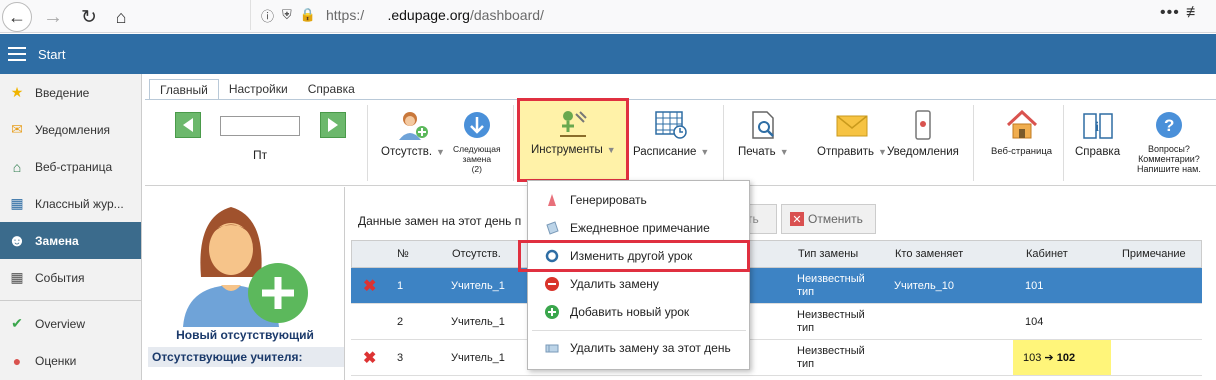  I want to click on cancel-button: ✕ Отменить, so click(828, 219).